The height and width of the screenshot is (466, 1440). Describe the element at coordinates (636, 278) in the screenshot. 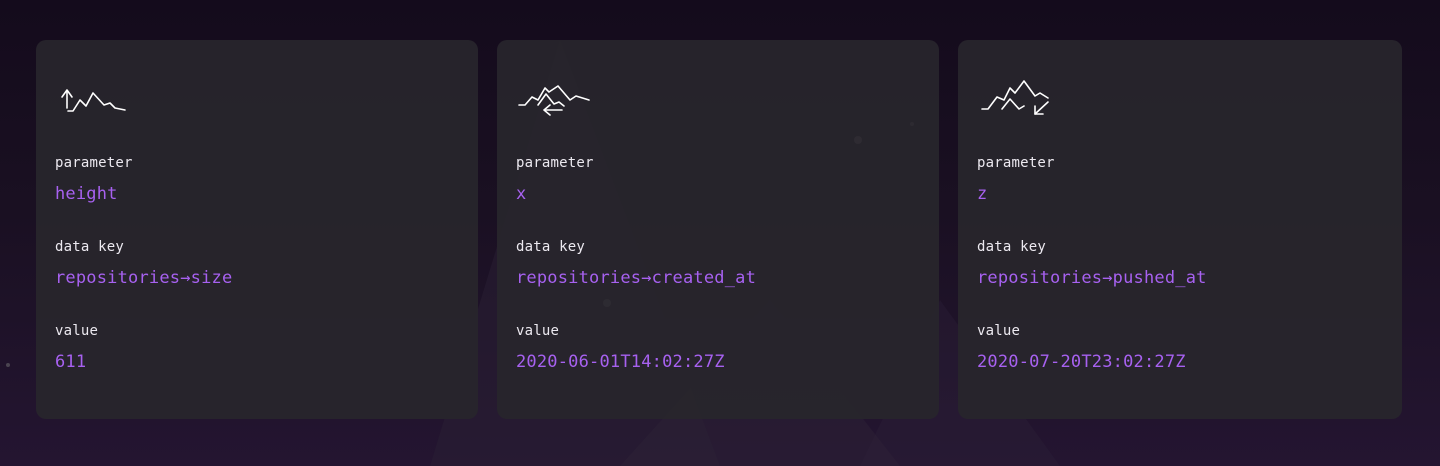

I see `data-key-value: repositories→created_at` at that location.